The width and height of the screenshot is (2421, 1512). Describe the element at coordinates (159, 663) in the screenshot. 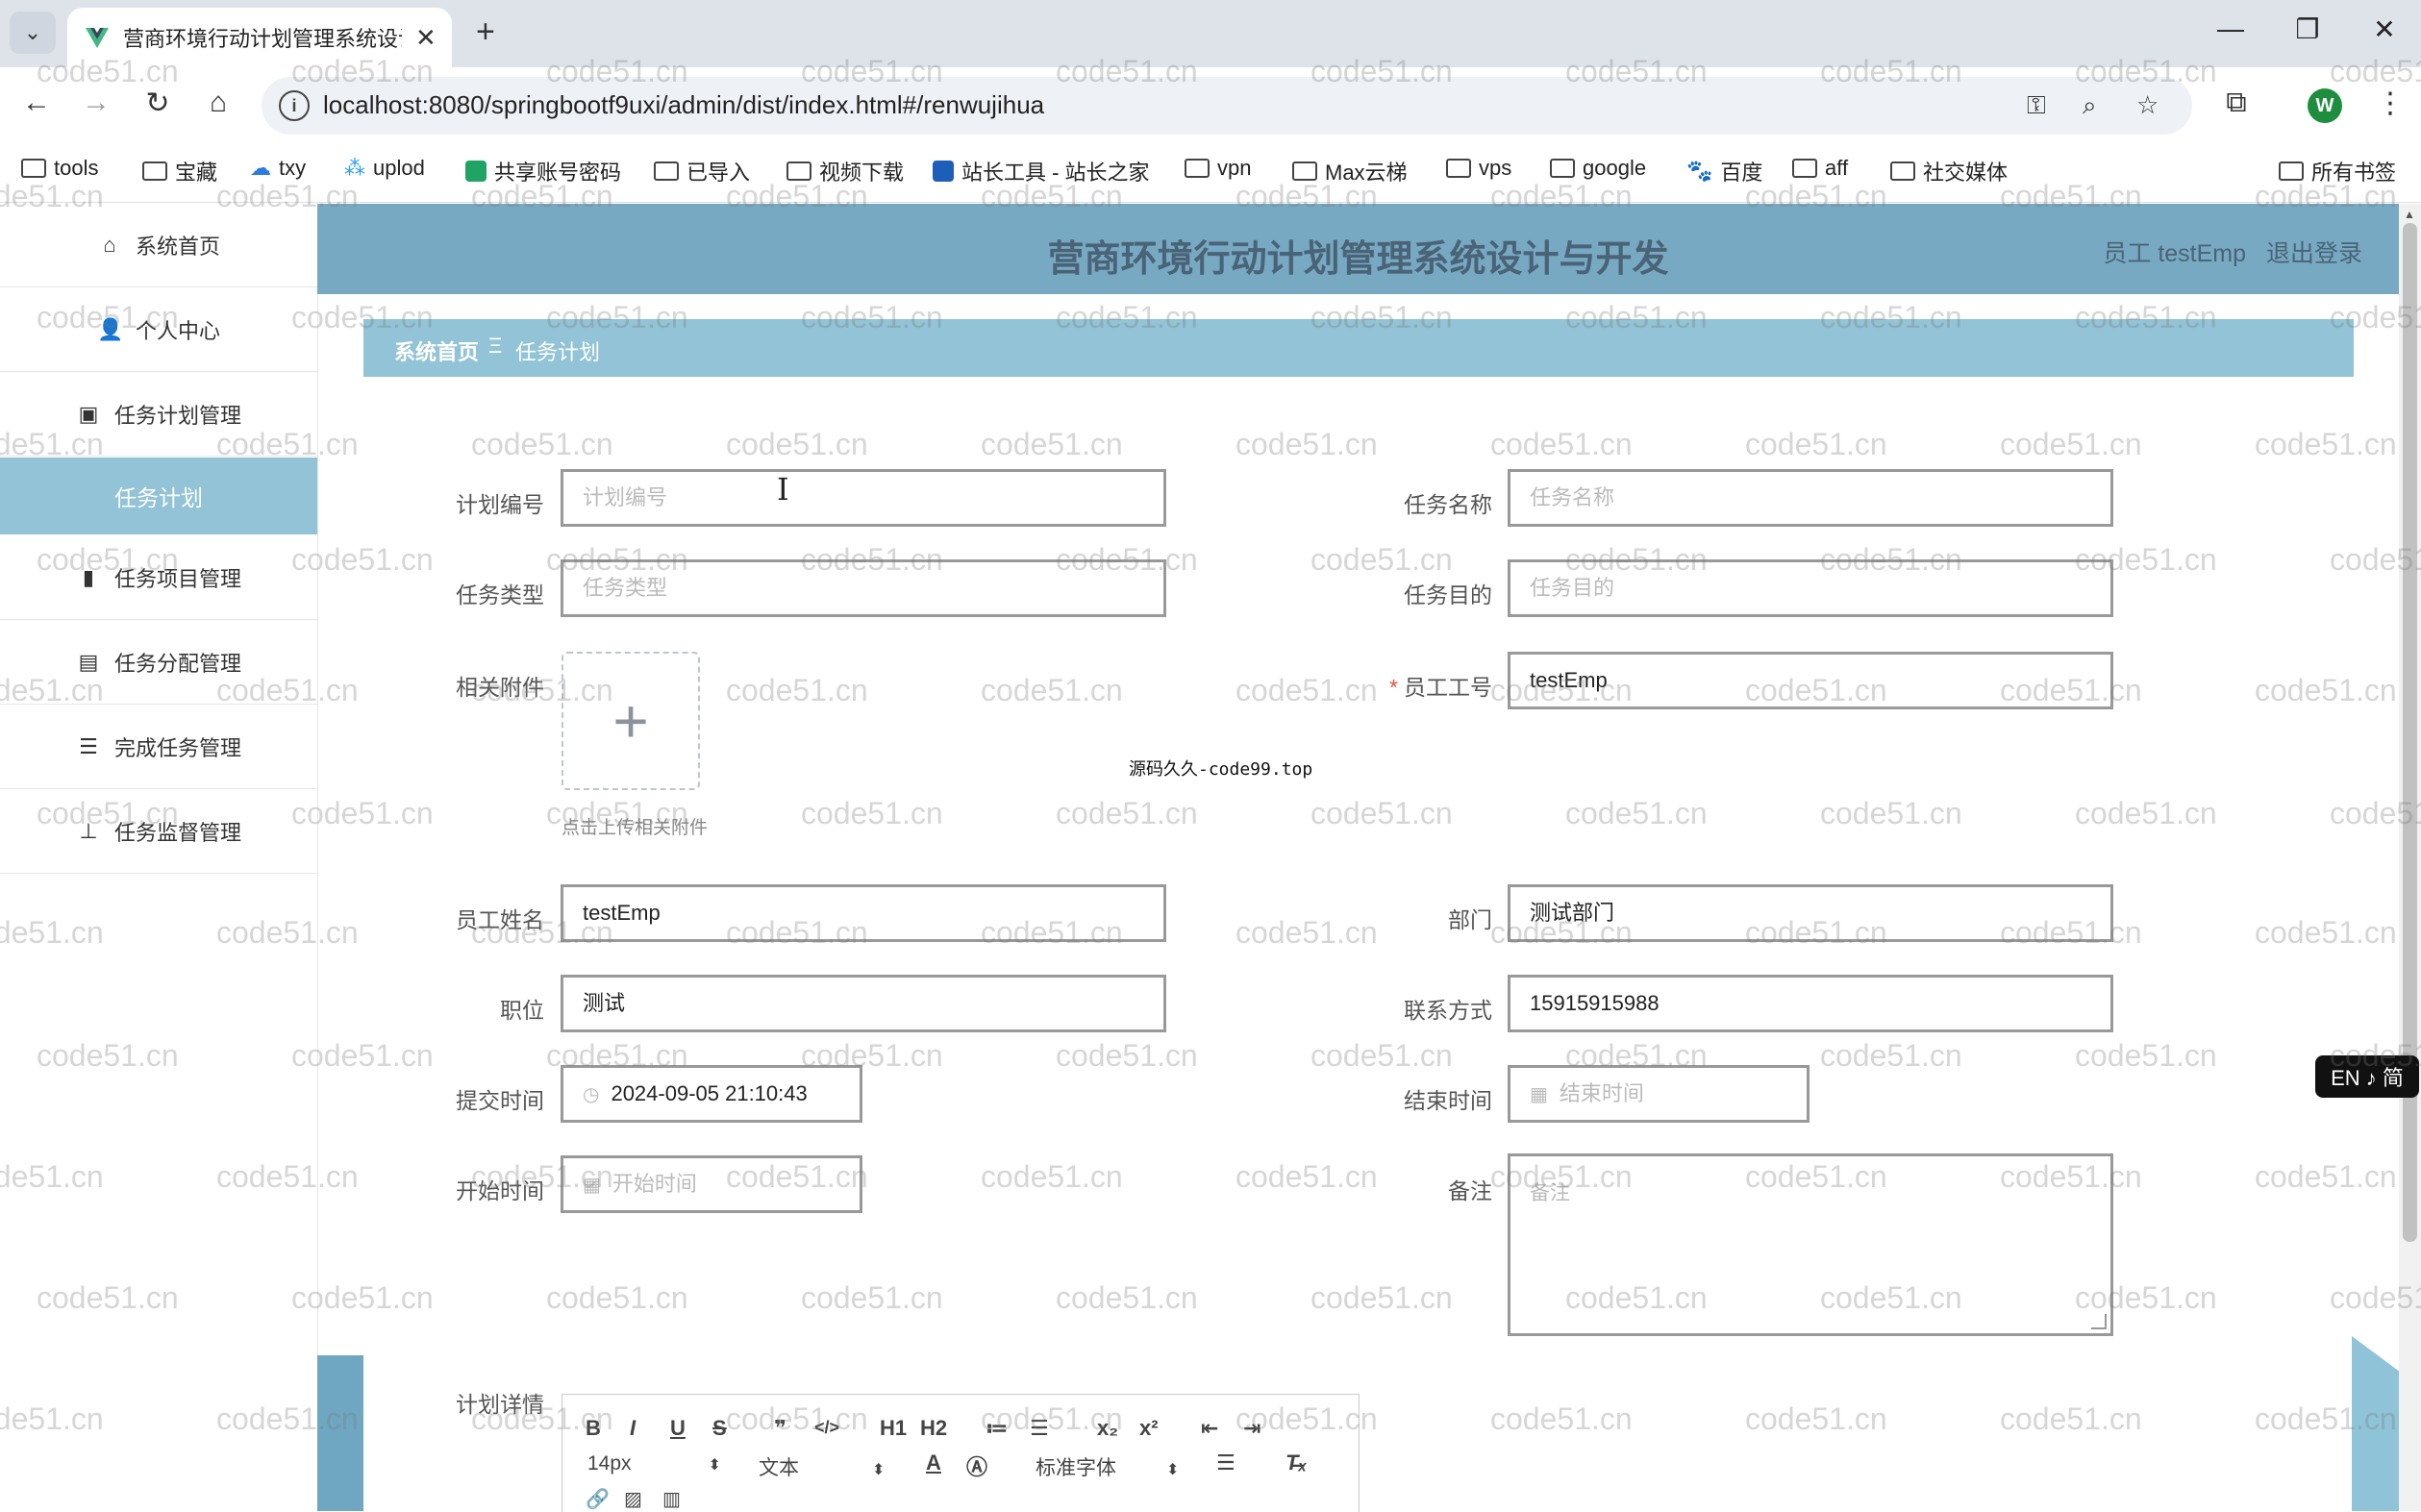

I see `sidebar-item-task-assign-mgmt: ▤ 任务分配管理` at that location.